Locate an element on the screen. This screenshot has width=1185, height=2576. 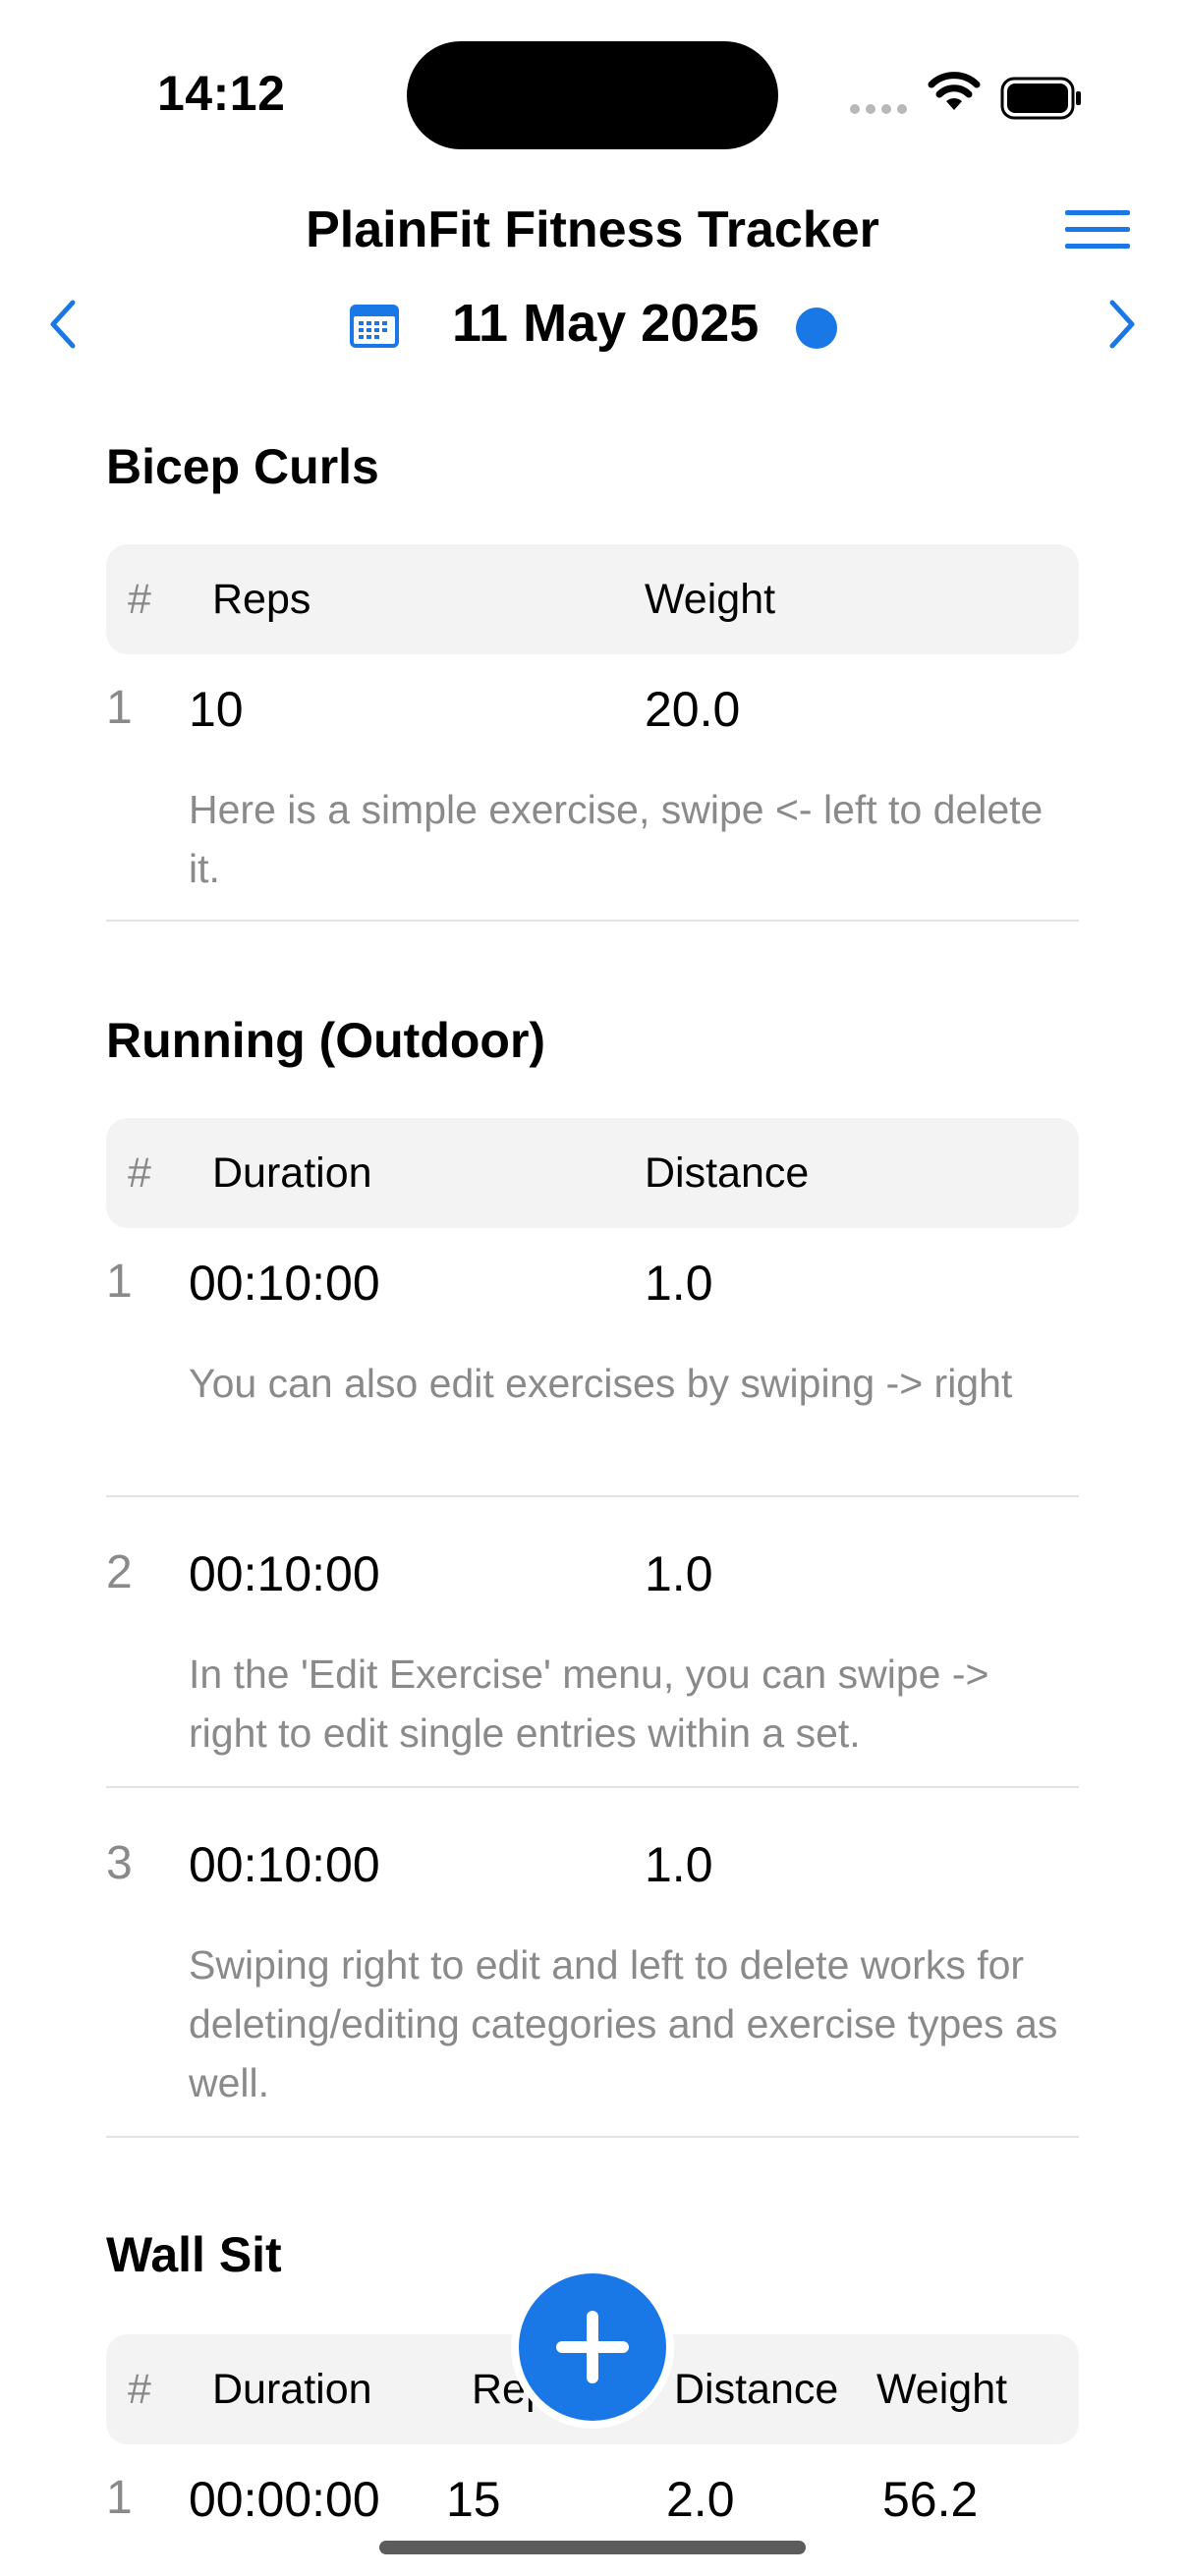
table-header: # Duration Distance is located at coordinates (592, 1173).